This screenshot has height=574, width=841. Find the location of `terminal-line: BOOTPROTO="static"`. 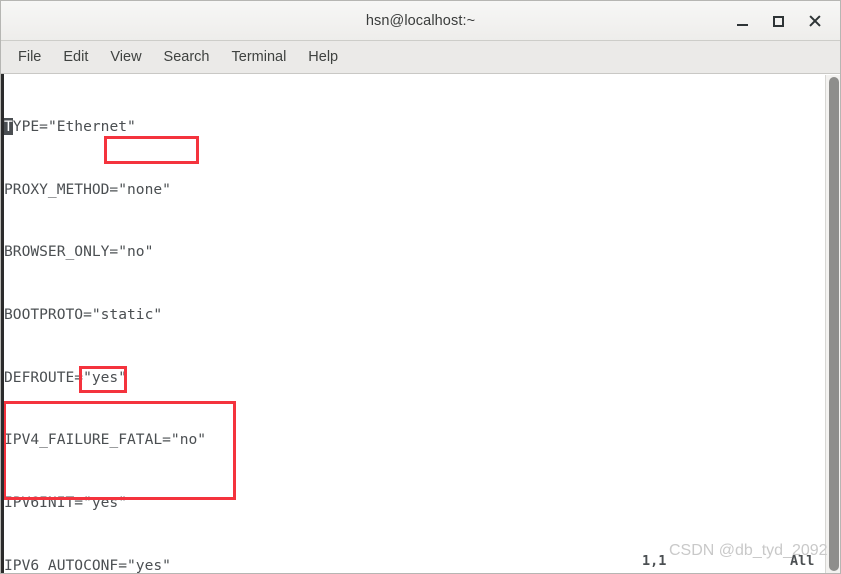

terminal-line: BOOTPROTO="static" is located at coordinates (193, 315).